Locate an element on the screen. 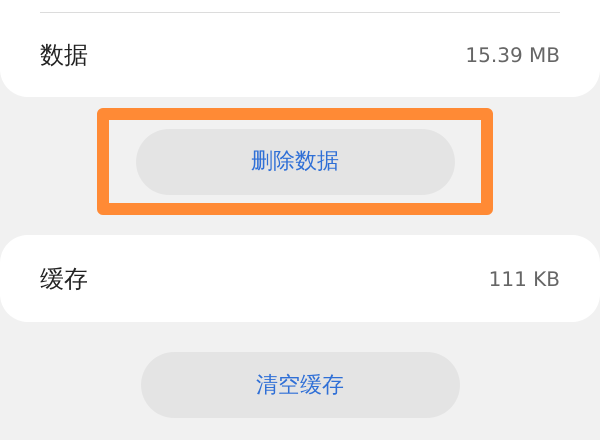  action-button: 清空缓存 is located at coordinates (300, 385).